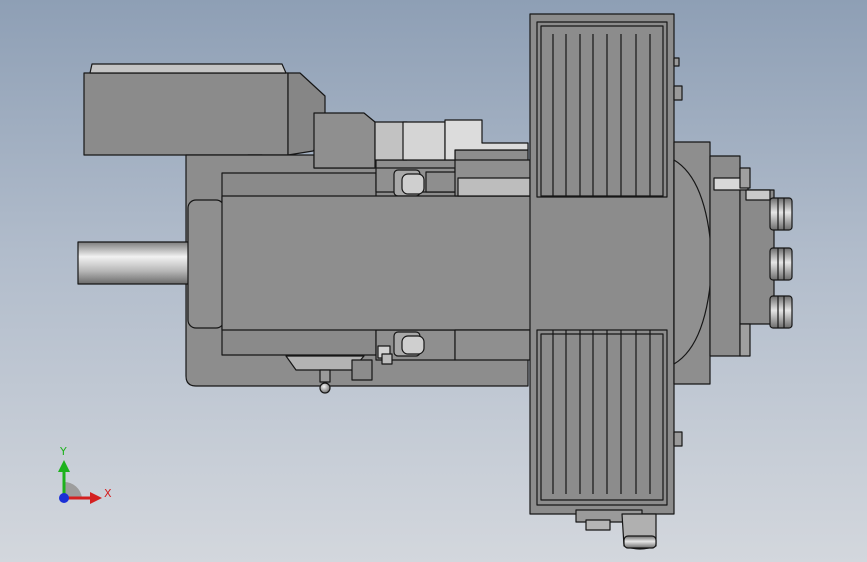 Image resolution: width=867 pixels, height=562 pixels. I want to click on x-axis-label: X, so click(108, 493).